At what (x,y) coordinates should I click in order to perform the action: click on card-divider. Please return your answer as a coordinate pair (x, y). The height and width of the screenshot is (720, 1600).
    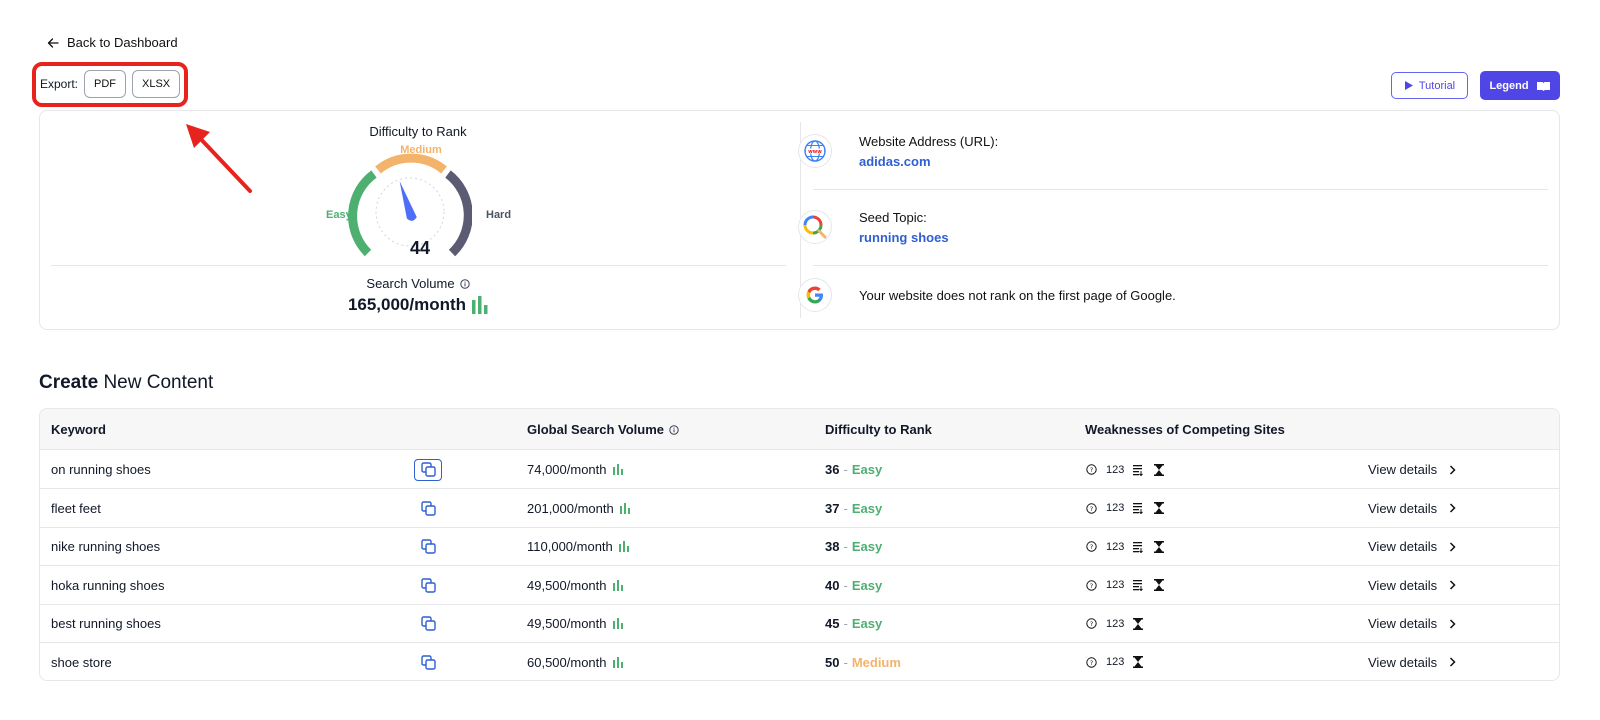
    Looking at the image, I should click on (1180, 189).